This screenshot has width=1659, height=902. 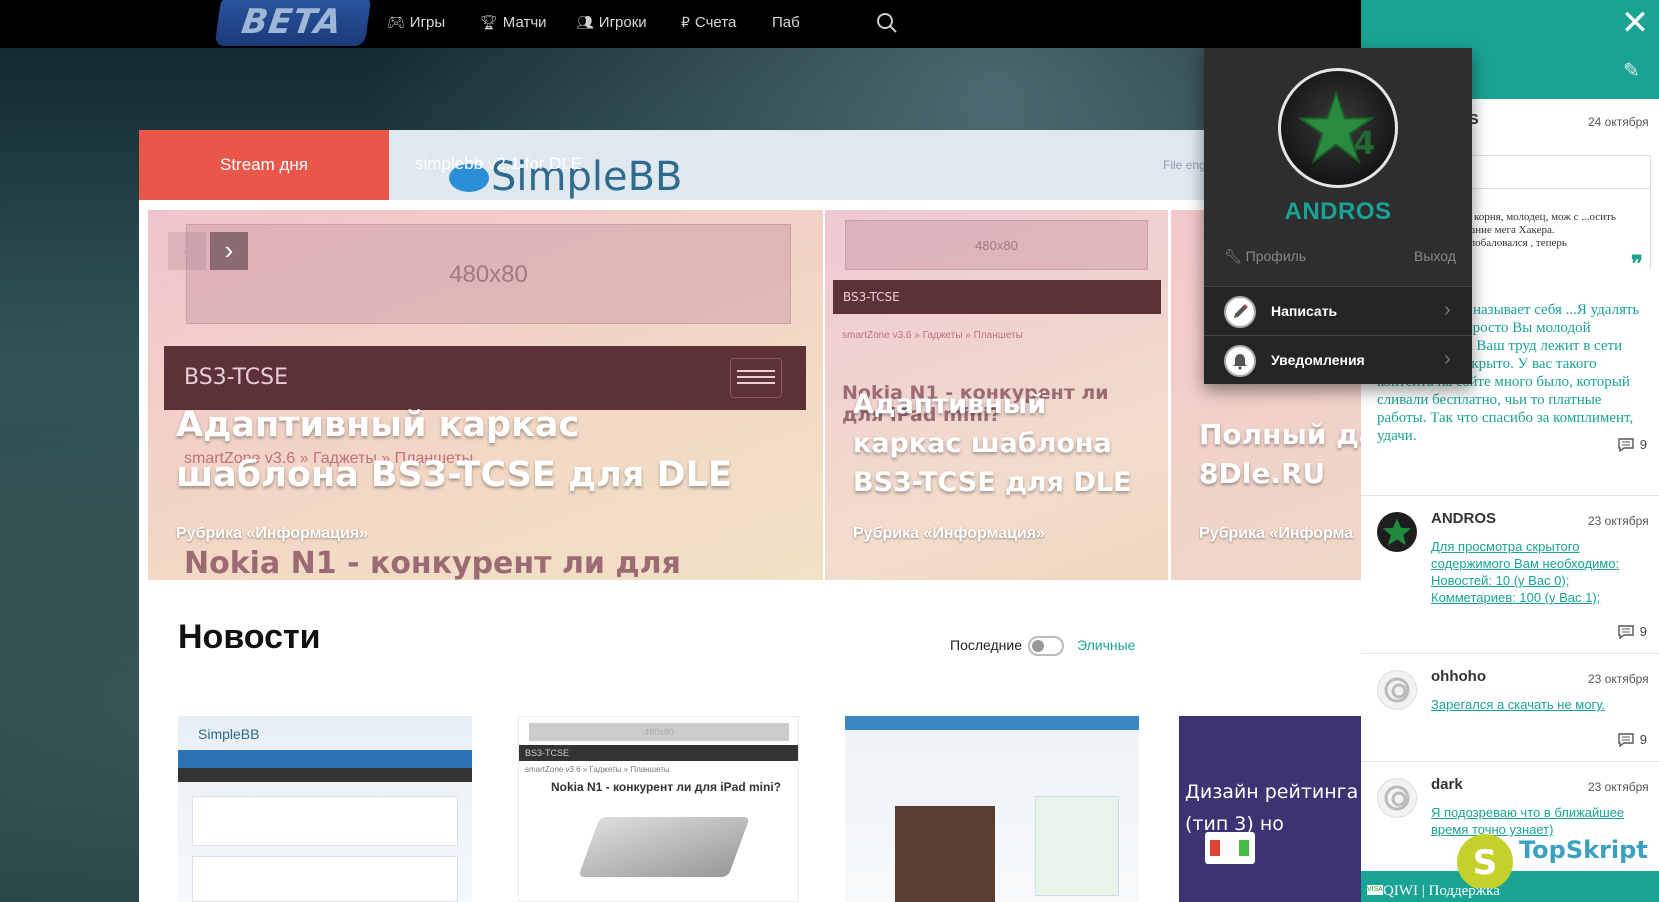 I want to click on thumb-placeholder: 480x80, so click(x=659, y=732).